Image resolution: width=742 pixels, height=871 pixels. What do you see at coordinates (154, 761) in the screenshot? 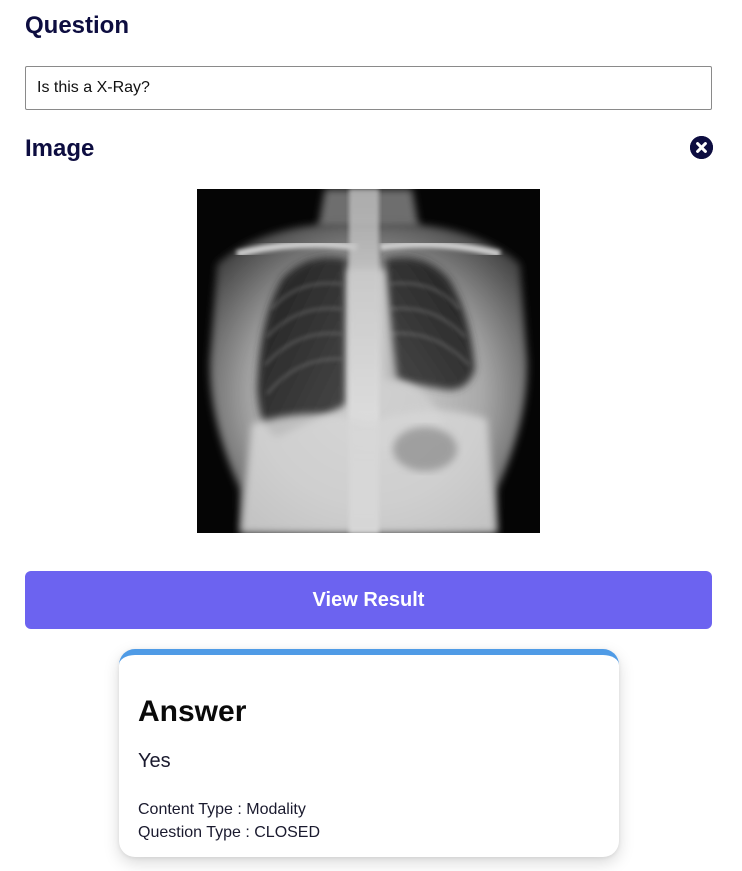
I see `answer-value: Yes` at bounding box center [154, 761].